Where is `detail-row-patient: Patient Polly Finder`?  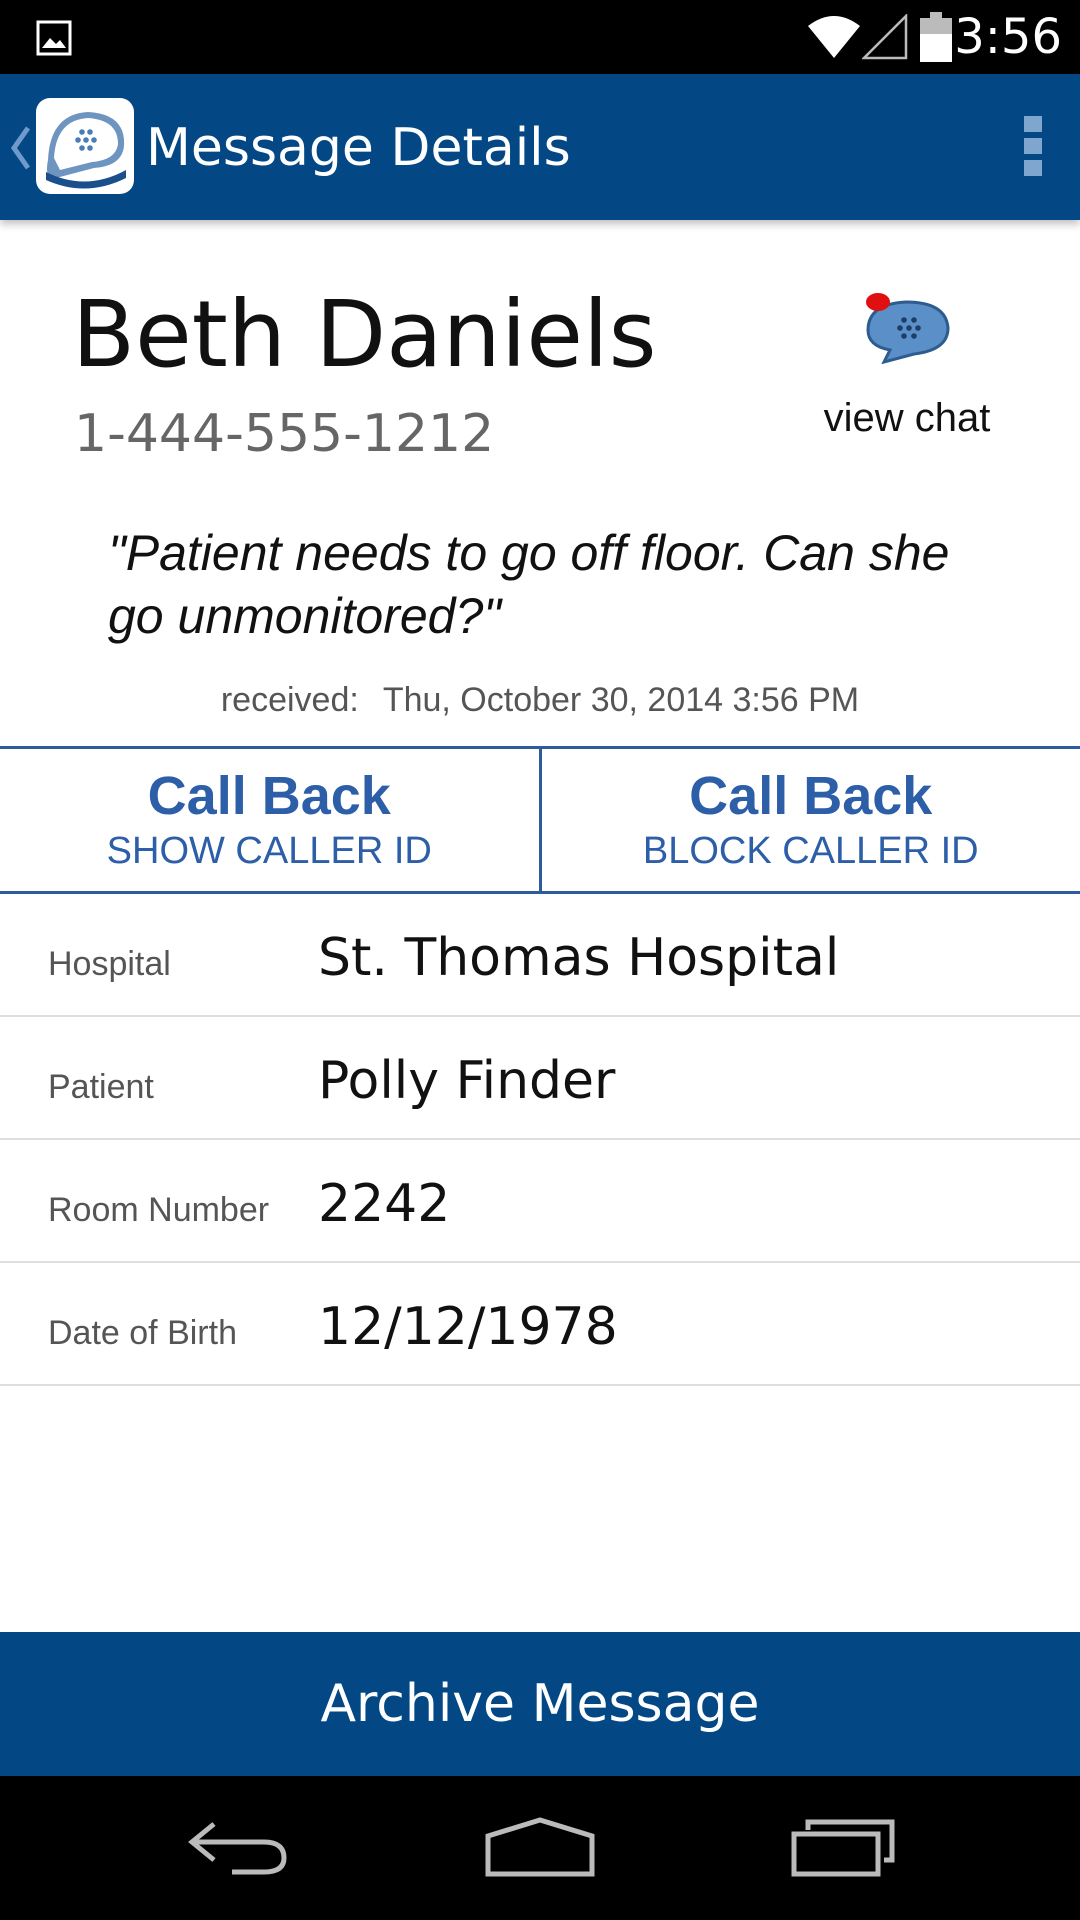 detail-row-patient: Patient Polly Finder is located at coordinates (540, 1078).